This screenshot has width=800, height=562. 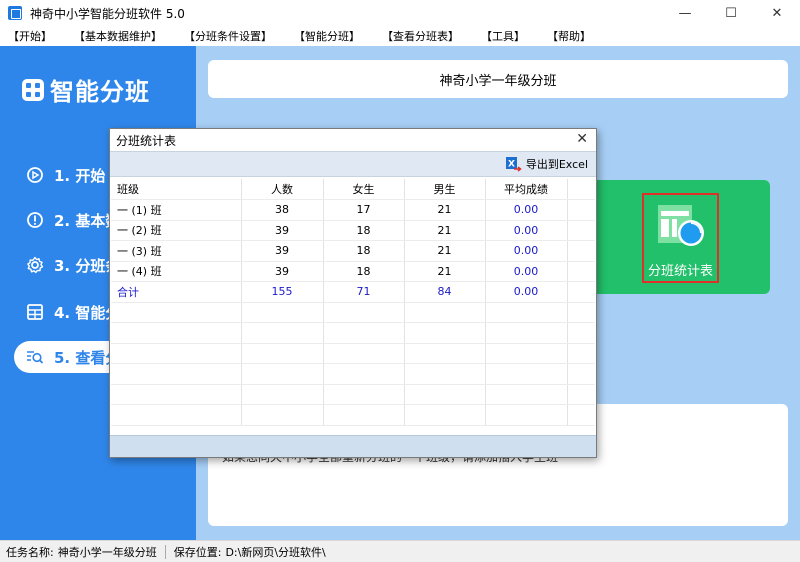 What do you see at coordinates (107, 552) in the screenshot?
I see `task-name-value: 神奇小学一年级分班` at bounding box center [107, 552].